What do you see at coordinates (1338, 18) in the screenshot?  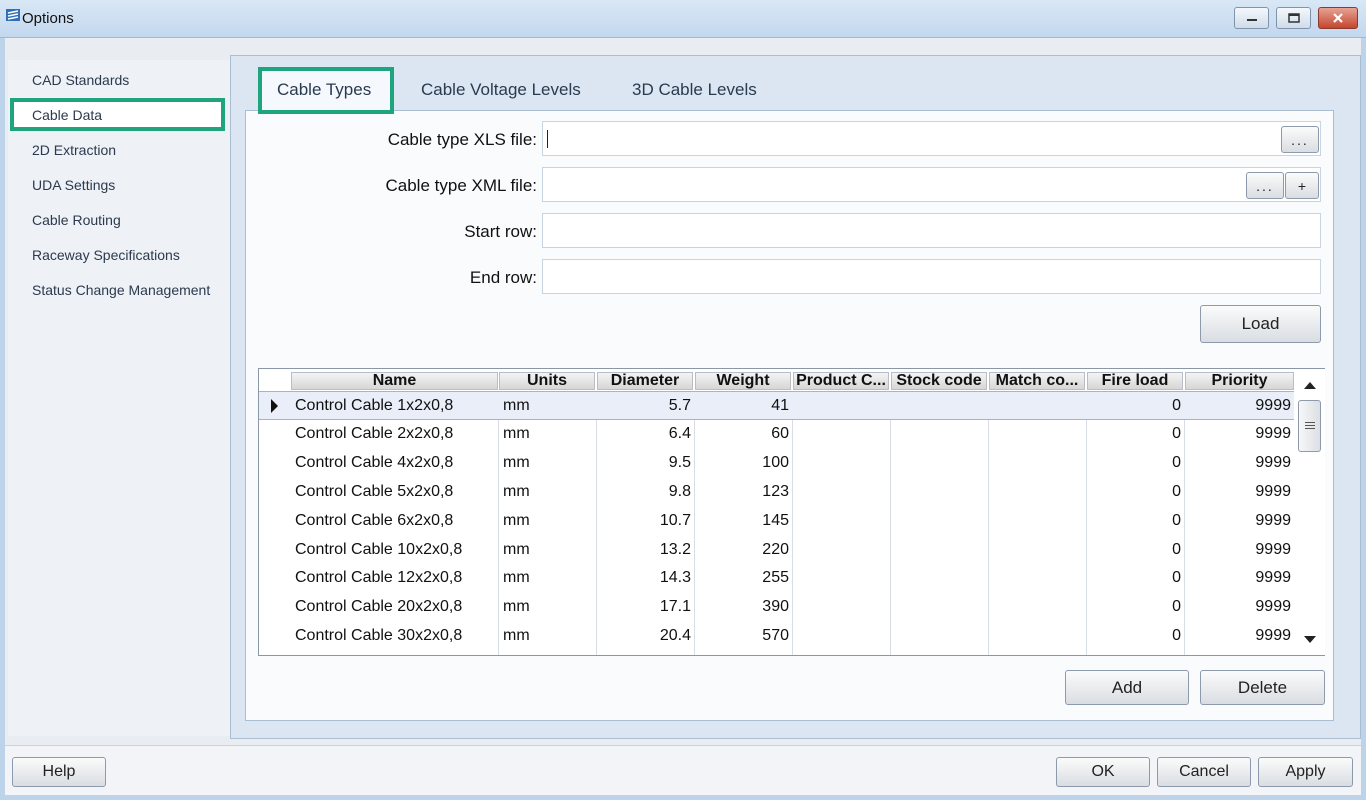 I see `close-button` at bounding box center [1338, 18].